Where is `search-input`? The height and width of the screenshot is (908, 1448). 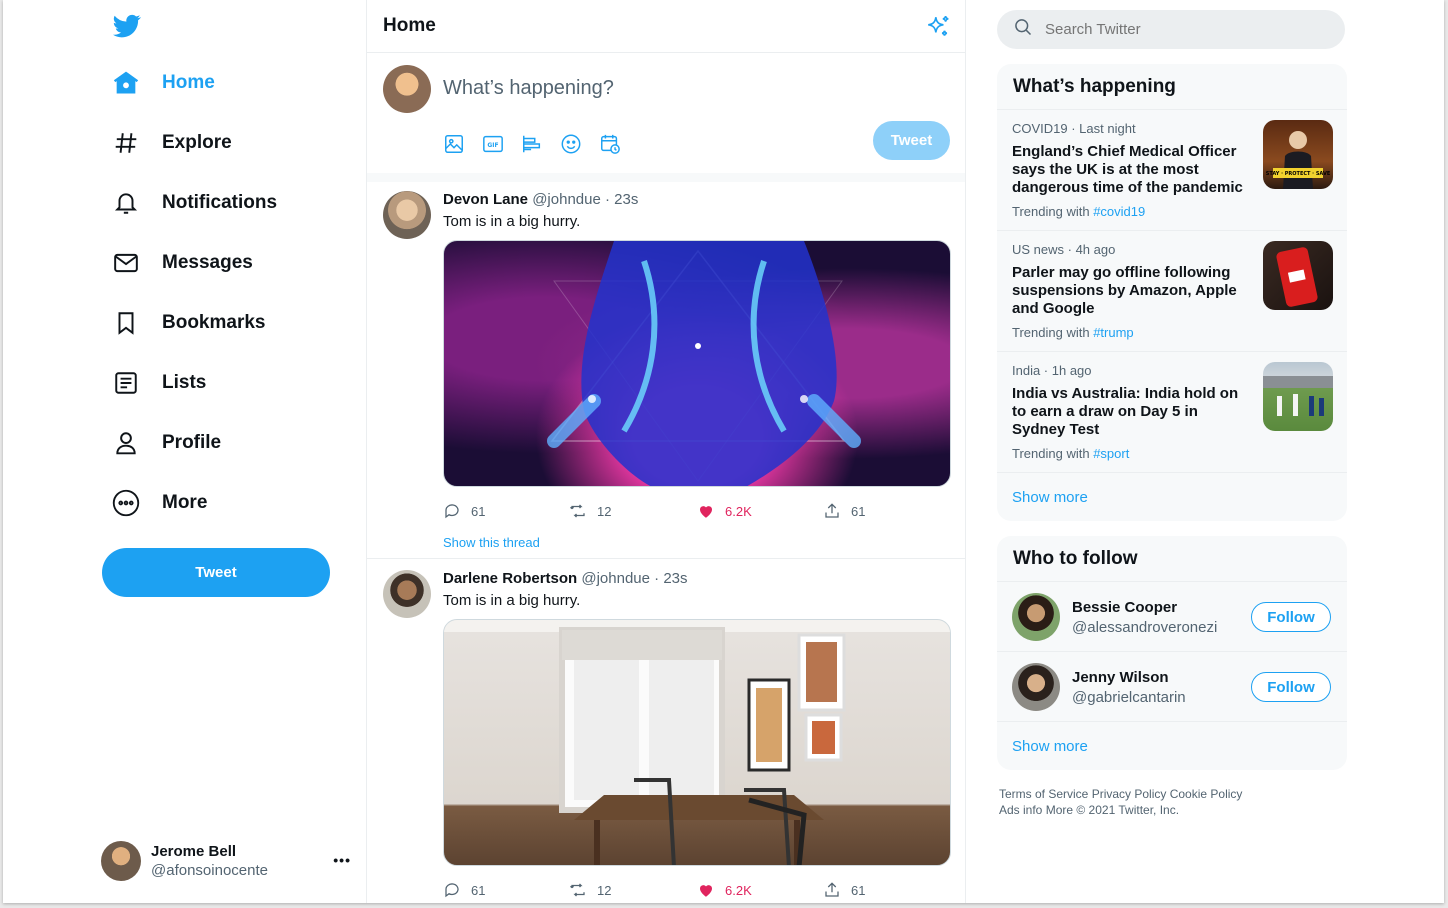
search-input is located at coordinates (1185, 29).